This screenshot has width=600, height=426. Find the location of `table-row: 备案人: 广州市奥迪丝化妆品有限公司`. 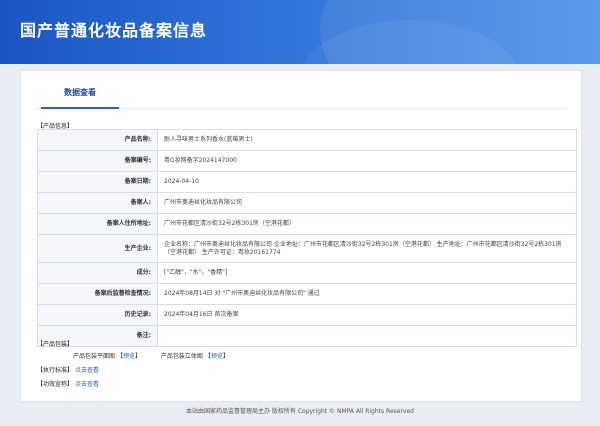

table-row: 备案人: 广州市奥迪丝化妆品有限公司 is located at coordinates (307, 203).